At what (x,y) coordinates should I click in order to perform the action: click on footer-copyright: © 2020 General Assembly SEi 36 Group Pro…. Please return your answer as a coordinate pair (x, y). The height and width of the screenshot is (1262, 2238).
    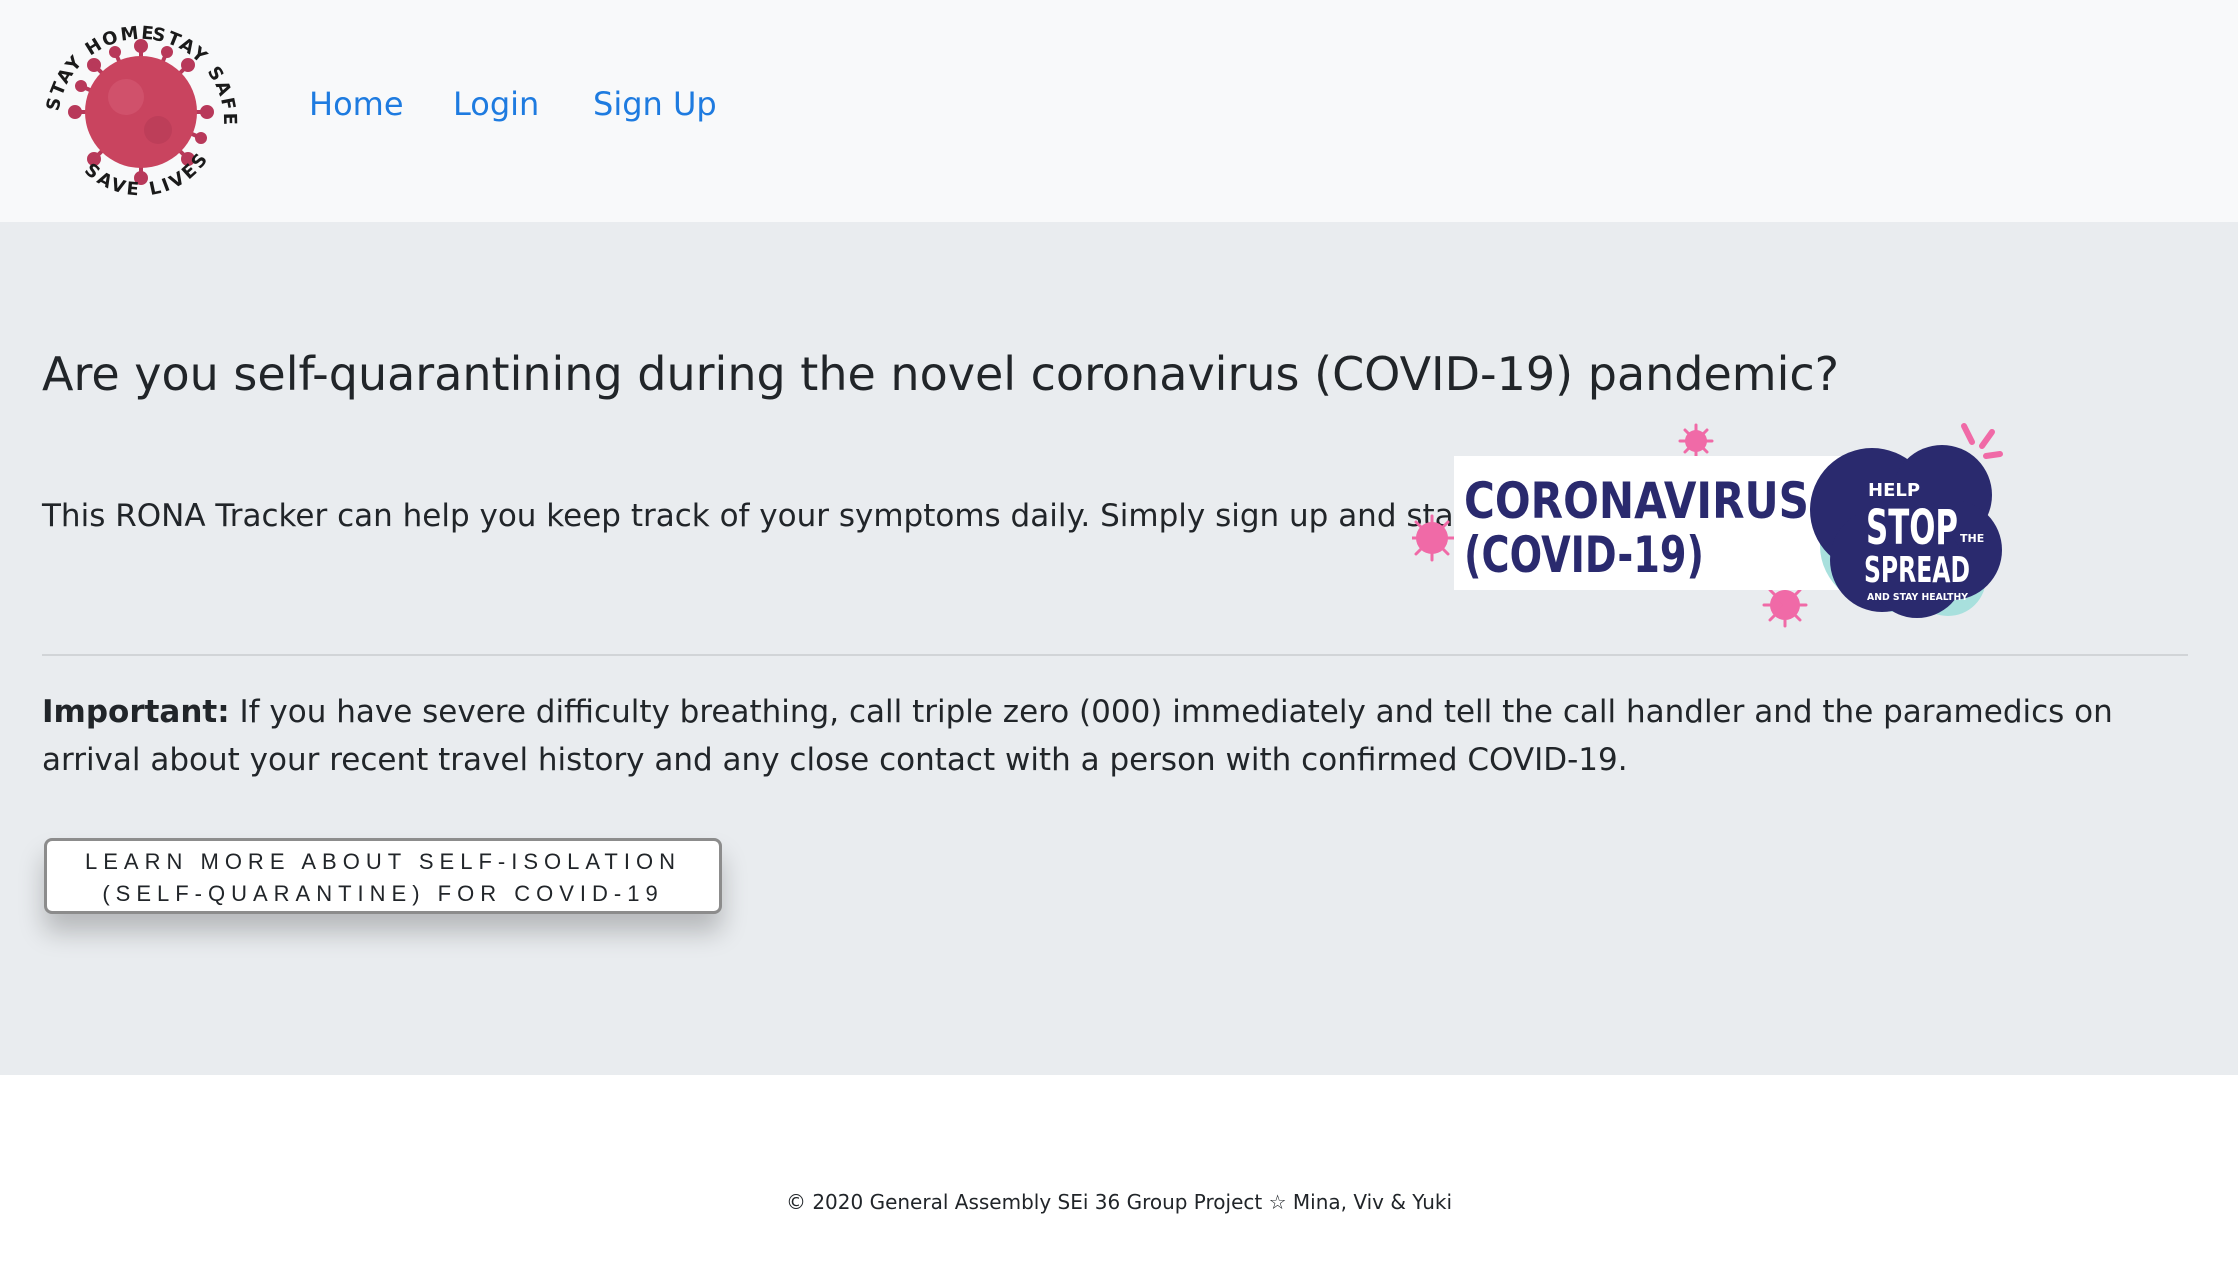
    Looking at the image, I should click on (1119, 1202).